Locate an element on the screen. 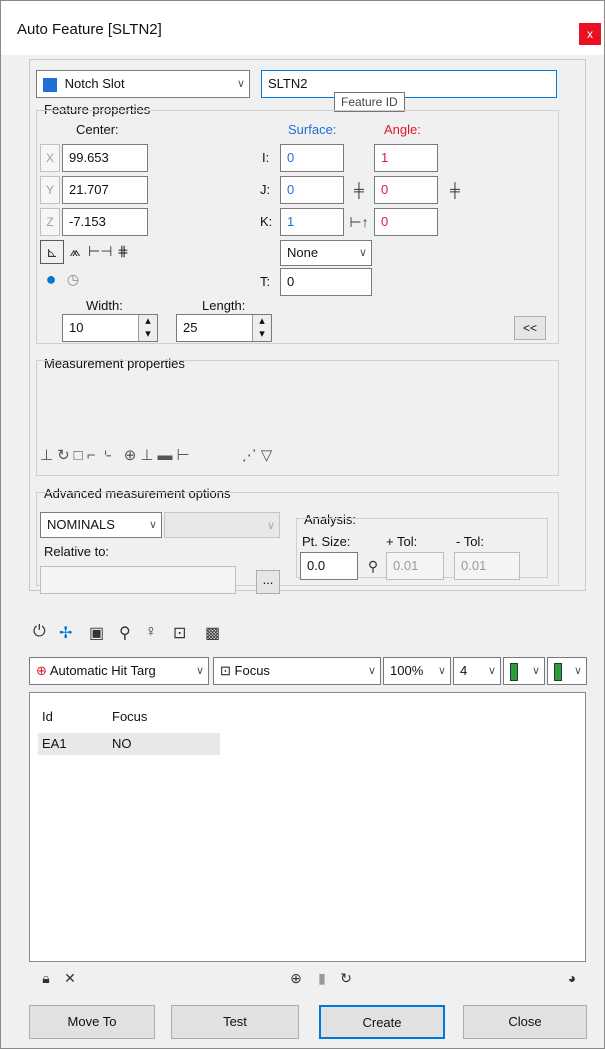 The image size is (605, 1049). relative-to-input is located at coordinates (138, 580).